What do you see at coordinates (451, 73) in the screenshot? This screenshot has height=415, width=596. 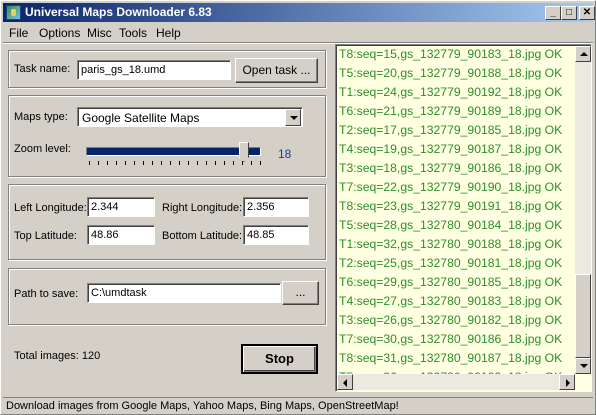 I see `log-line: T5:seq=20,gs_132779_90188_18.jpg OK` at bounding box center [451, 73].